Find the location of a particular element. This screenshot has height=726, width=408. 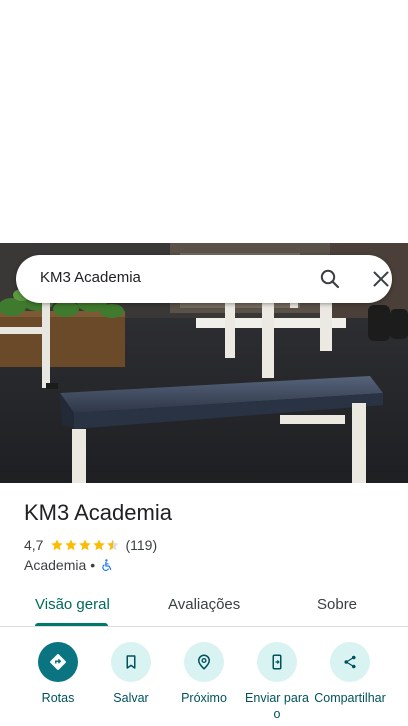

nearby-icon is located at coordinates (204, 662).